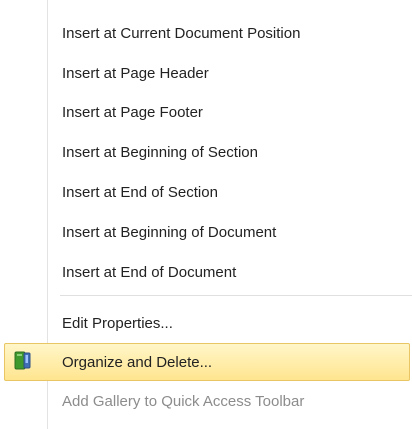 The width and height of the screenshot is (412, 429). Describe the element at coordinates (183, 401) in the screenshot. I see `menu-item-label: Add Gallery to Quick Access Toolbar` at that location.